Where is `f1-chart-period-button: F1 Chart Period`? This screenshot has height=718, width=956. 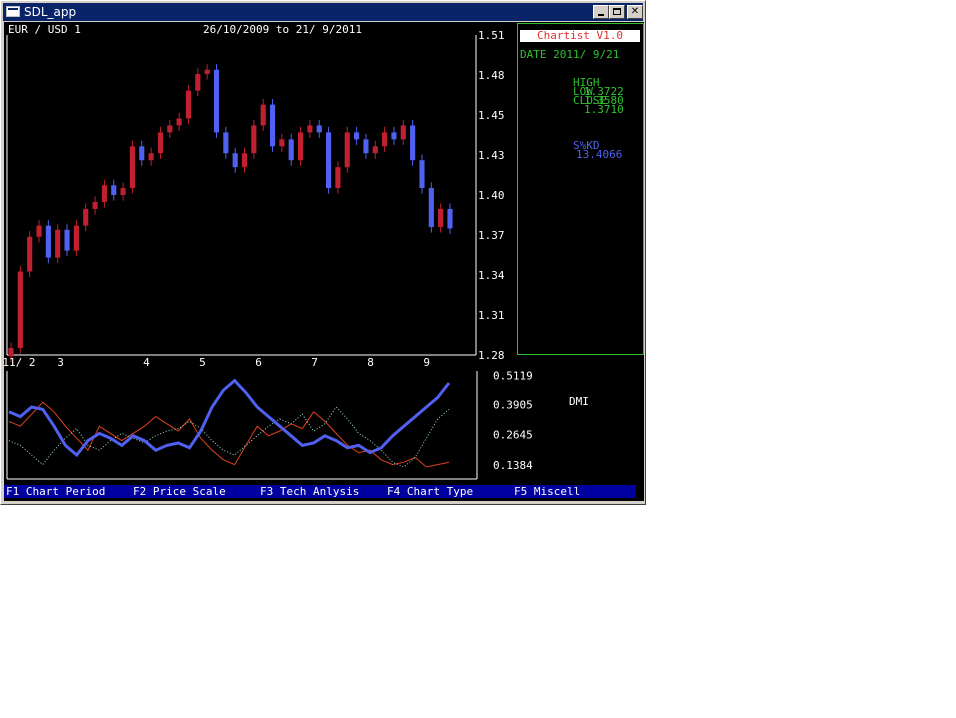
f1-chart-period-button: F1 Chart Period is located at coordinates (55, 491).